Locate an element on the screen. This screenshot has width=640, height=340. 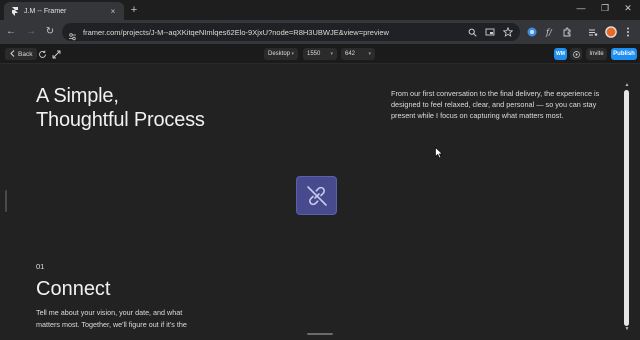
width-value: 1550 is located at coordinates (314, 54).